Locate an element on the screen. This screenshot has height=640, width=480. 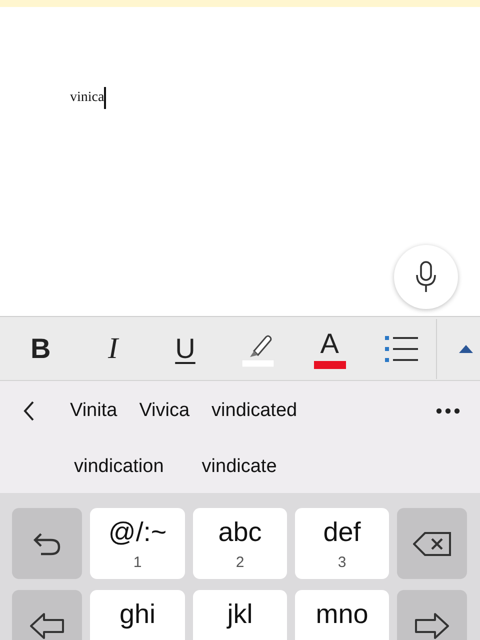
keyboard-key: def 3 is located at coordinates (342, 543).